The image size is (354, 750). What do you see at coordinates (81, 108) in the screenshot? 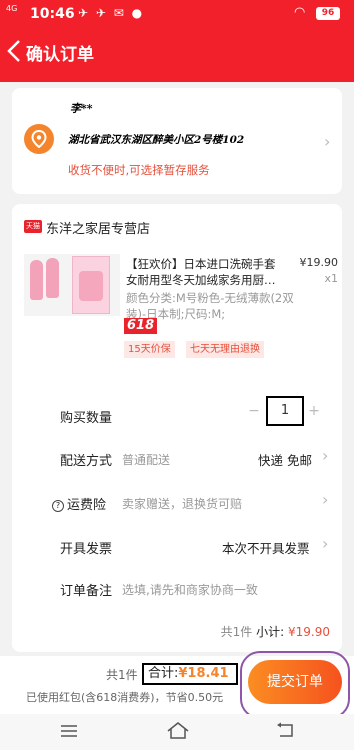
I see `recipient-name: 李**` at bounding box center [81, 108].